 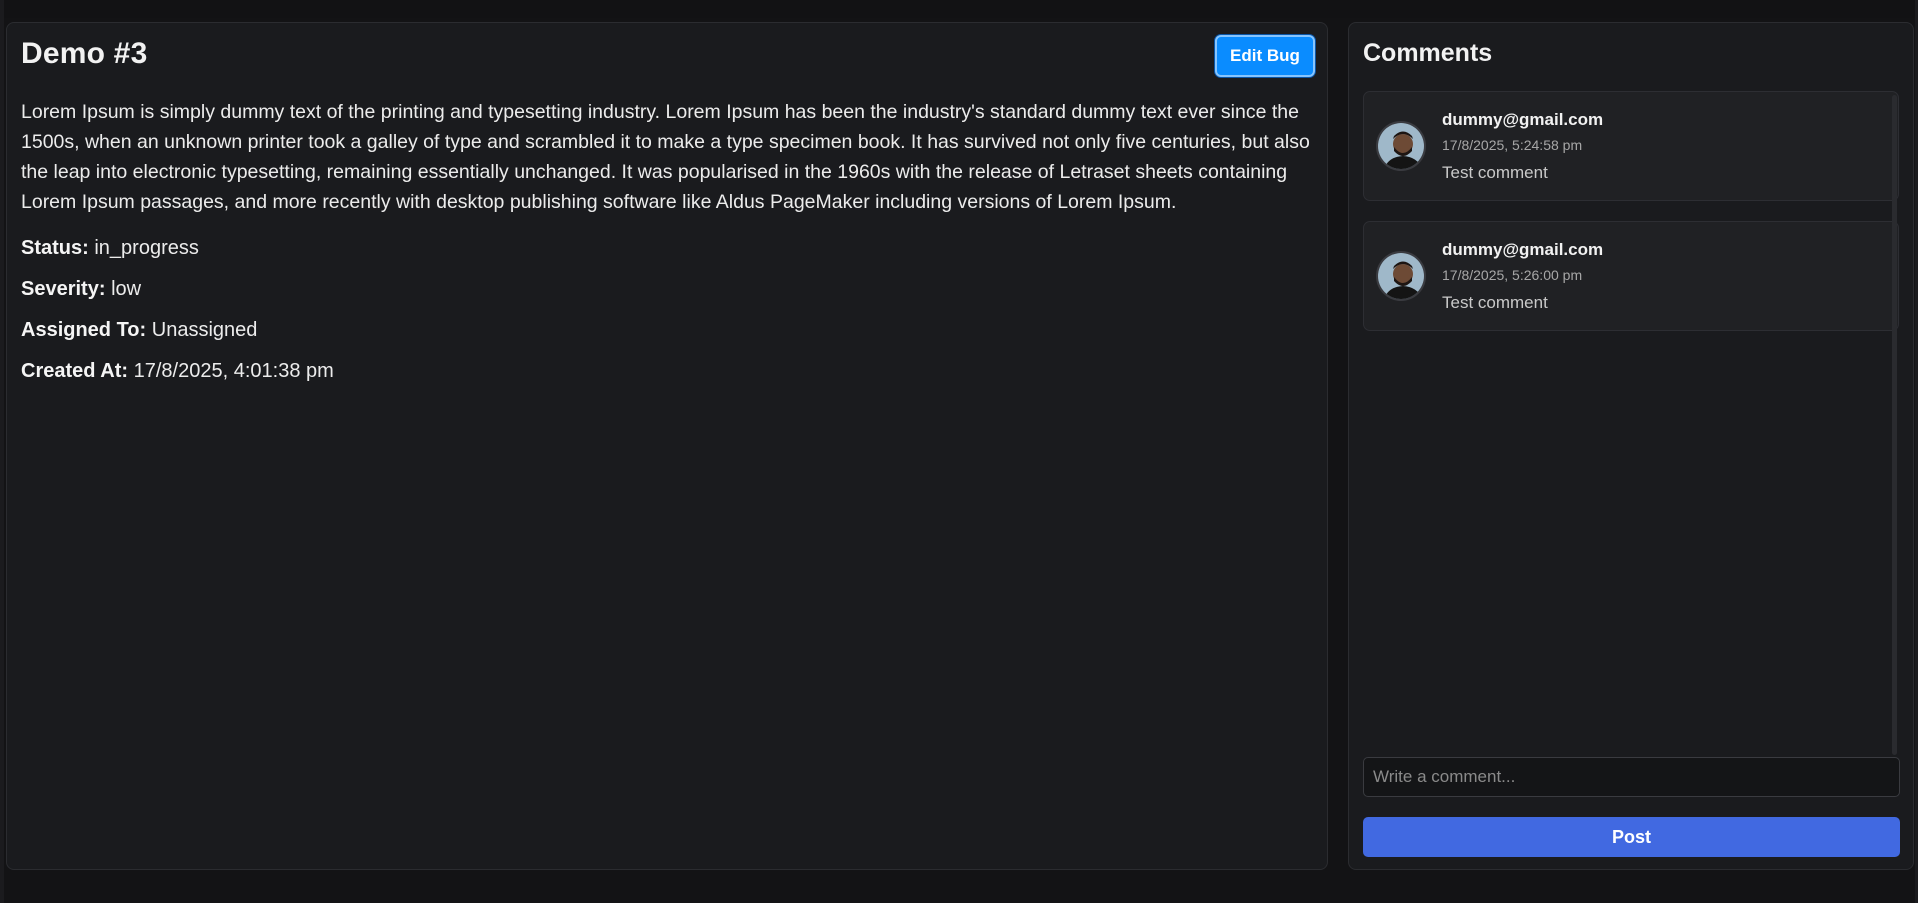 I want to click on comment-timestamp: 17/8/2025, 5:26:00 pm, so click(x=1512, y=275).